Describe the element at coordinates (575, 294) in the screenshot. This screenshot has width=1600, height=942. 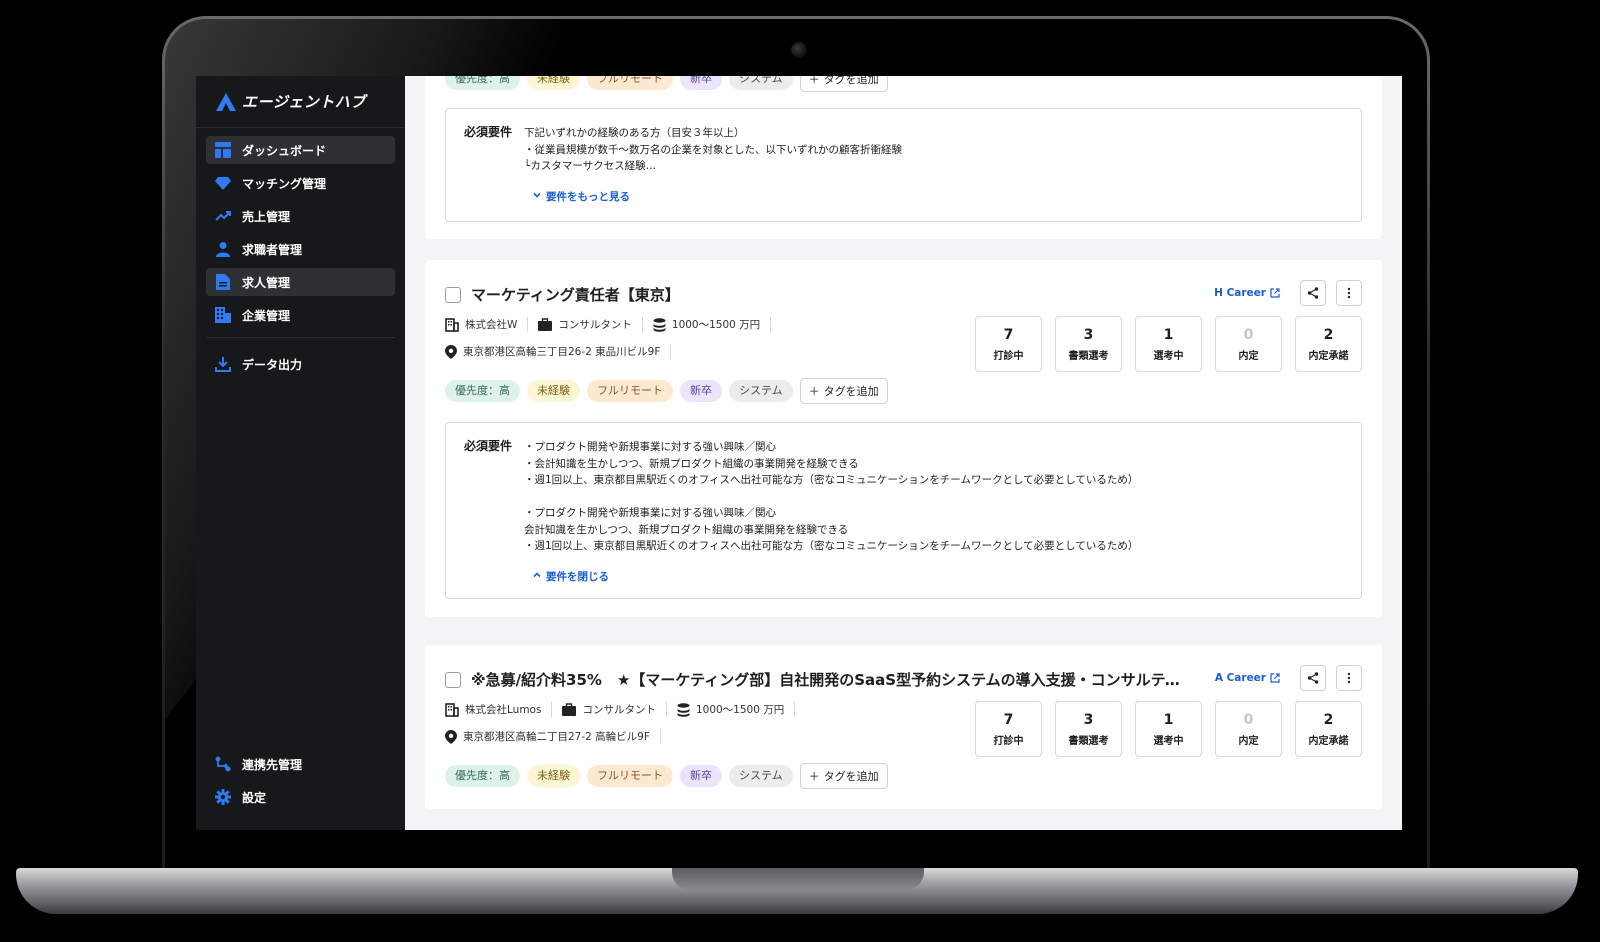
I see `job-title: マーケティング責任者【東京】` at that location.